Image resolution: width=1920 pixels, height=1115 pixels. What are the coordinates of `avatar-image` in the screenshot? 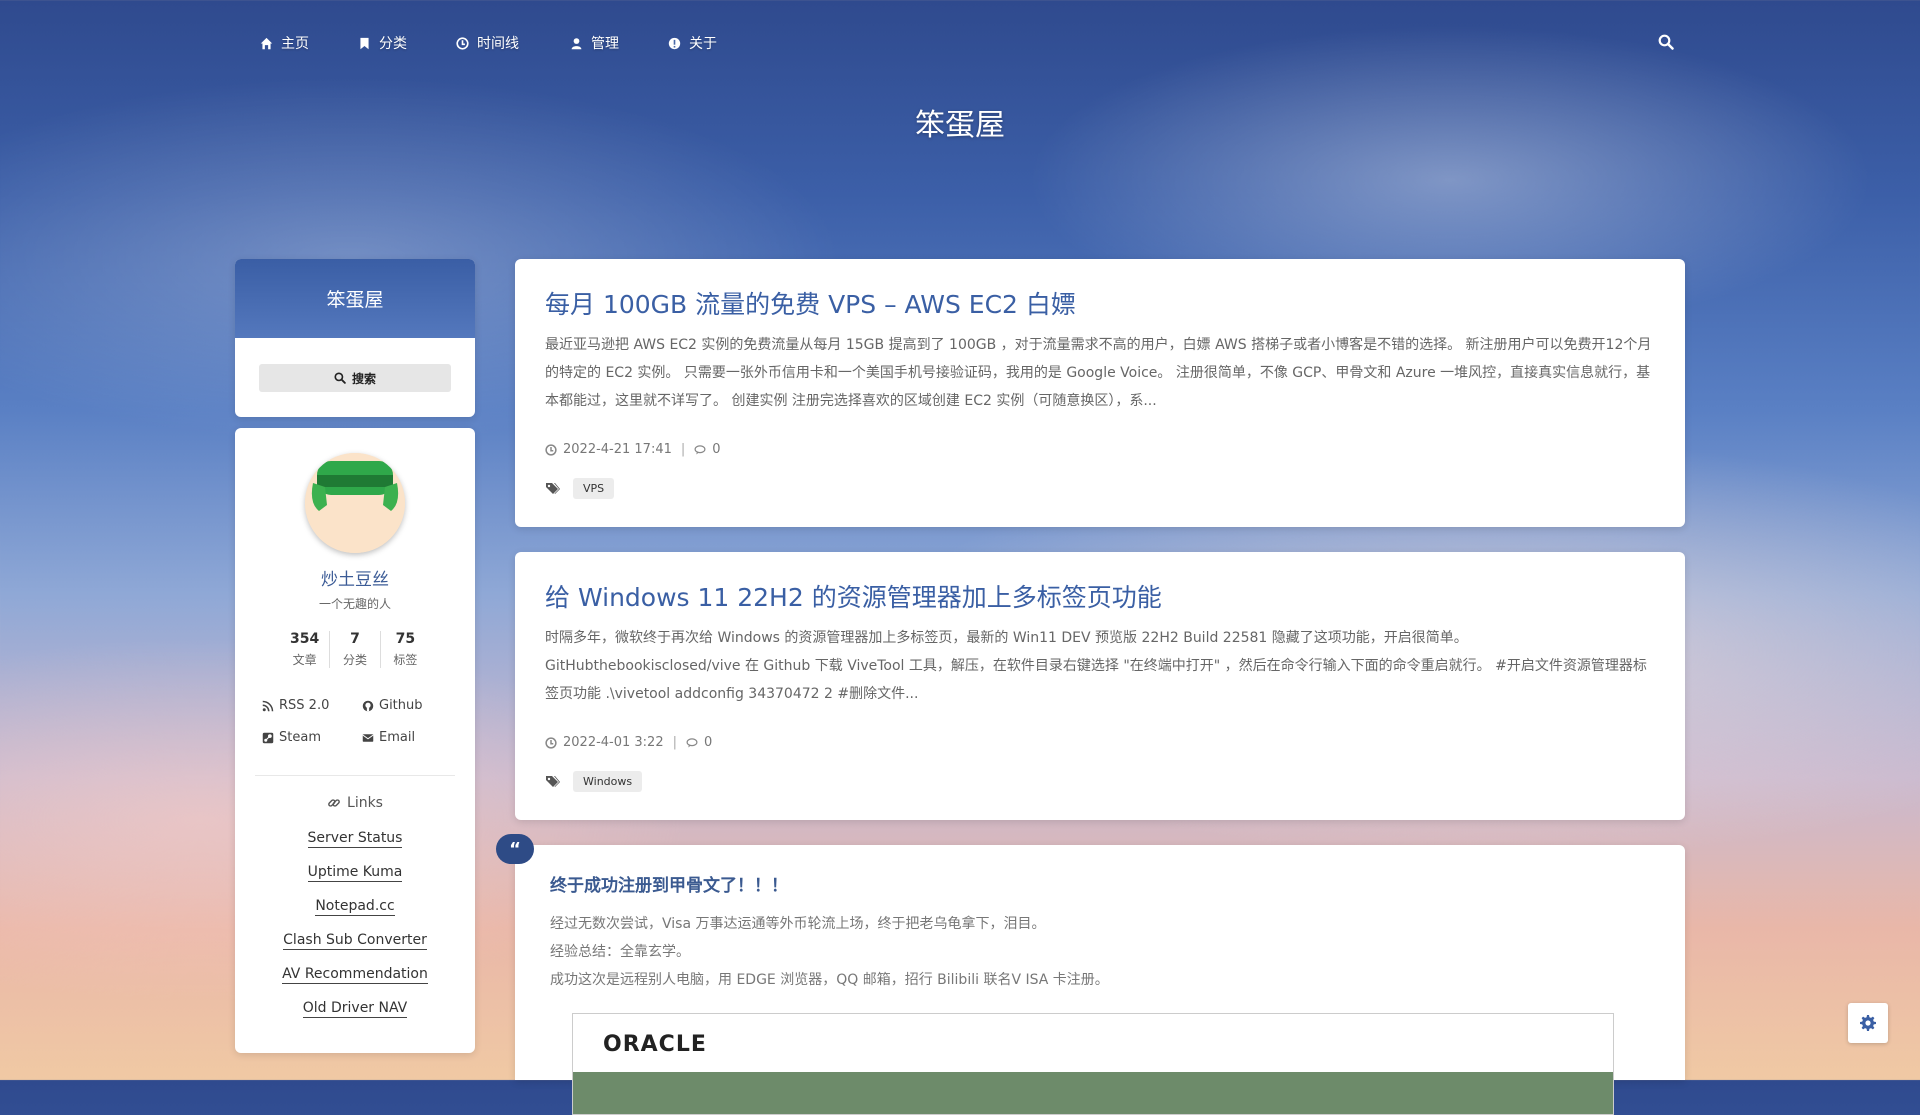 It's located at (355, 503).